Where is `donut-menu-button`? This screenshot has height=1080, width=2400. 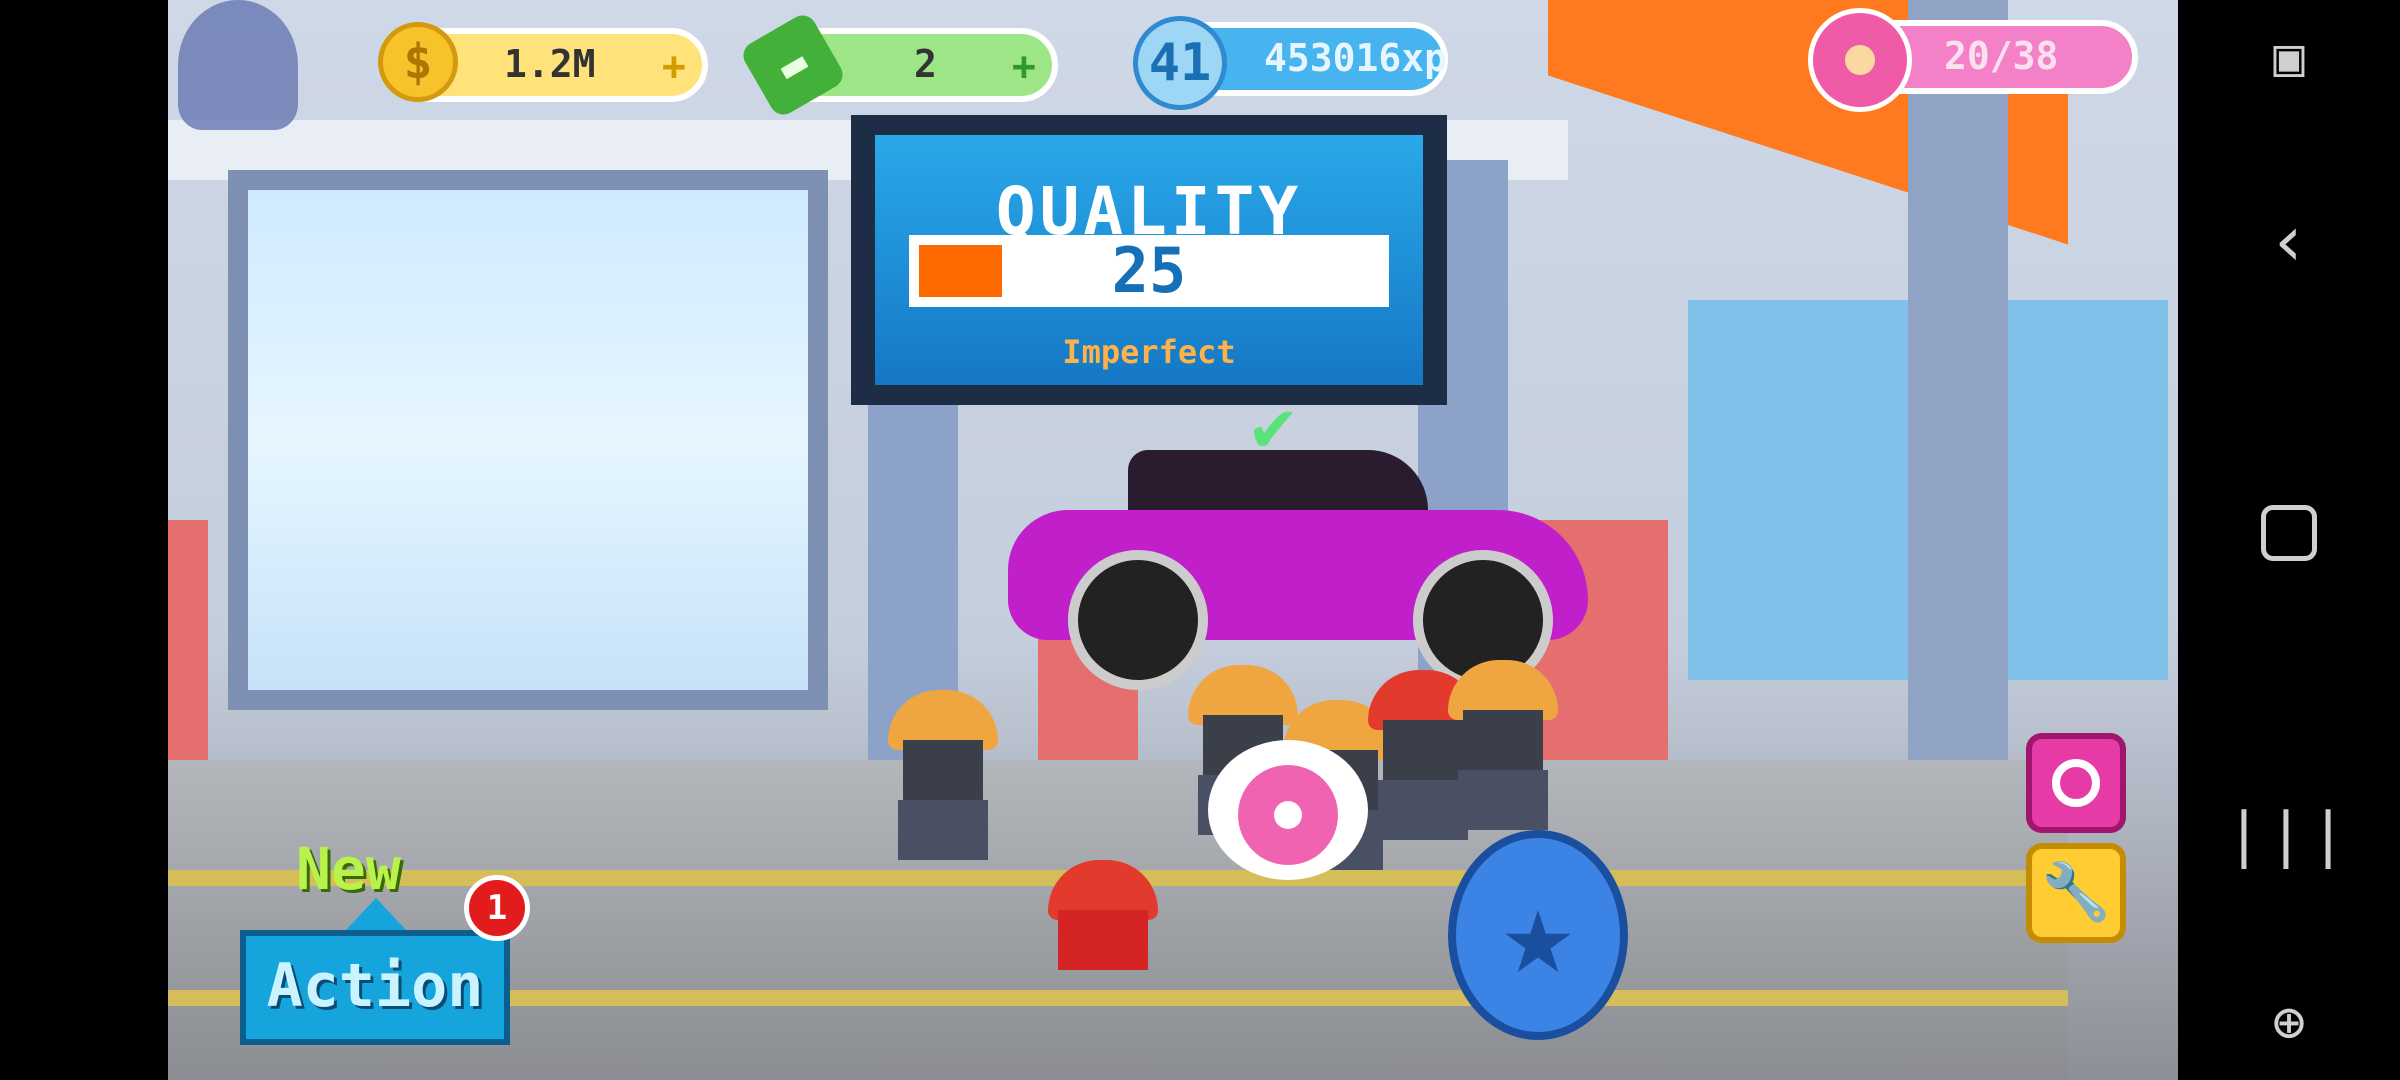 donut-menu-button is located at coordinates (2076, 783).